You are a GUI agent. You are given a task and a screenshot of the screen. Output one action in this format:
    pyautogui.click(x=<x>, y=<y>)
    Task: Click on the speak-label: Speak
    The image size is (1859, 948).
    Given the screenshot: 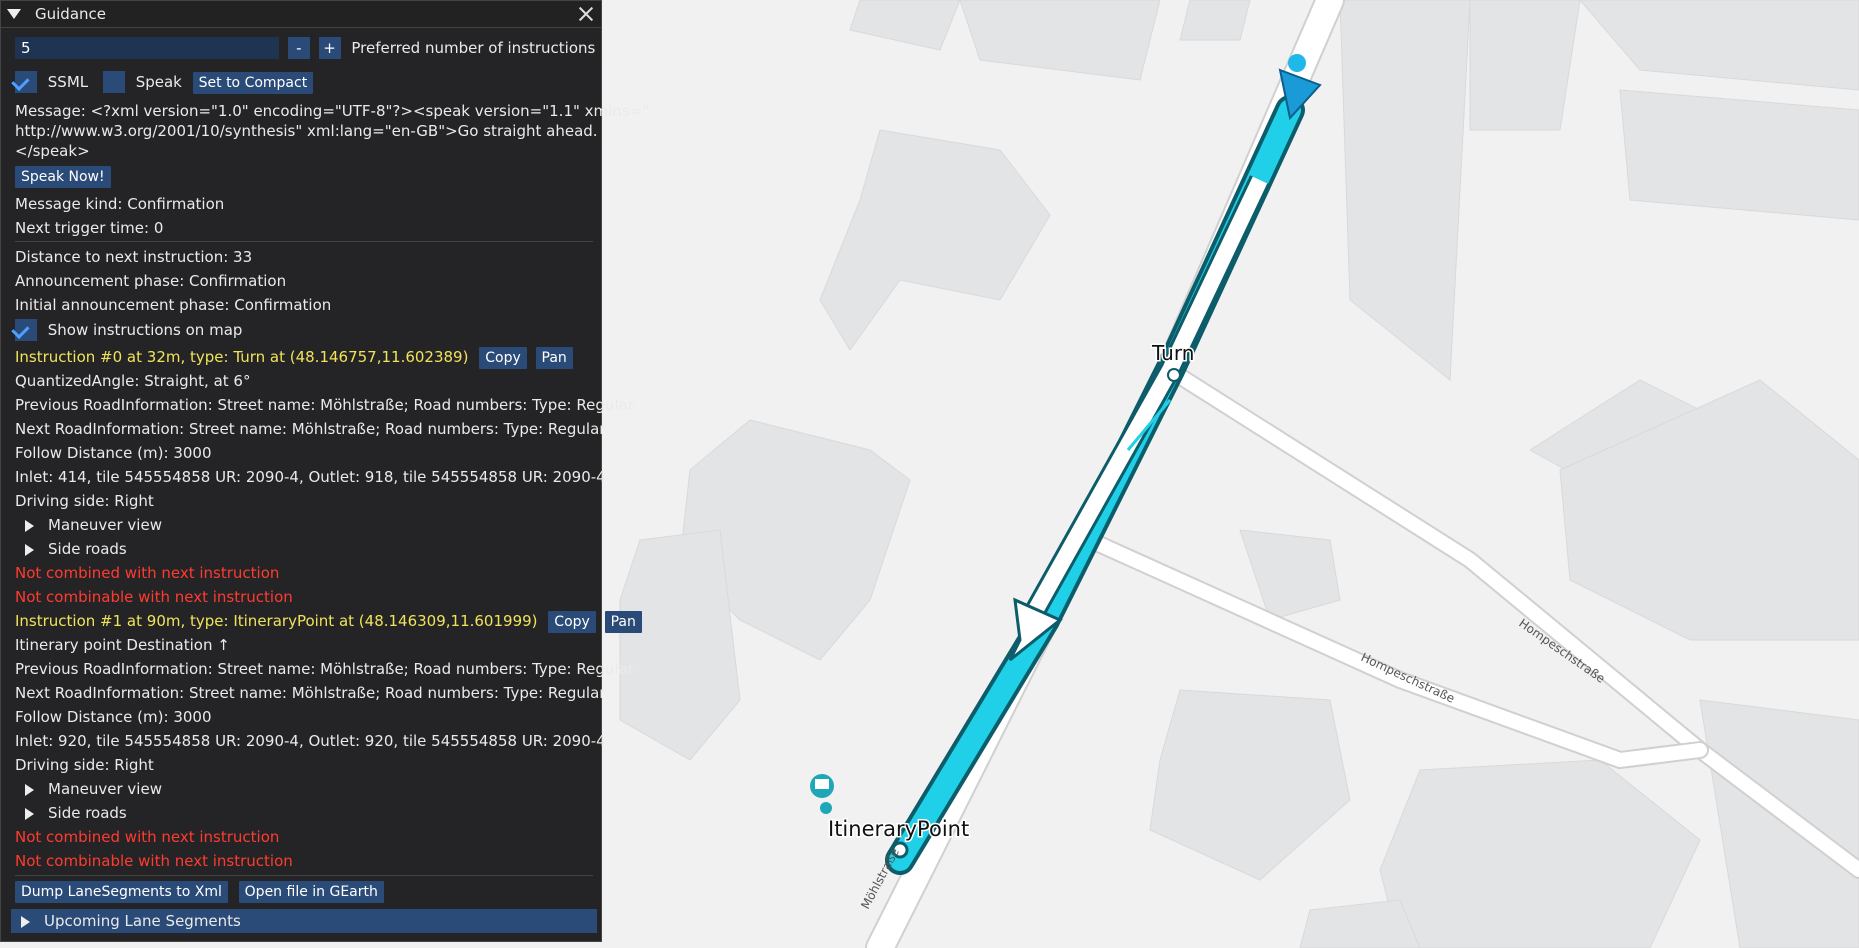 What is the action you would take?
    pyautogui.click(x=158, y=81)
    